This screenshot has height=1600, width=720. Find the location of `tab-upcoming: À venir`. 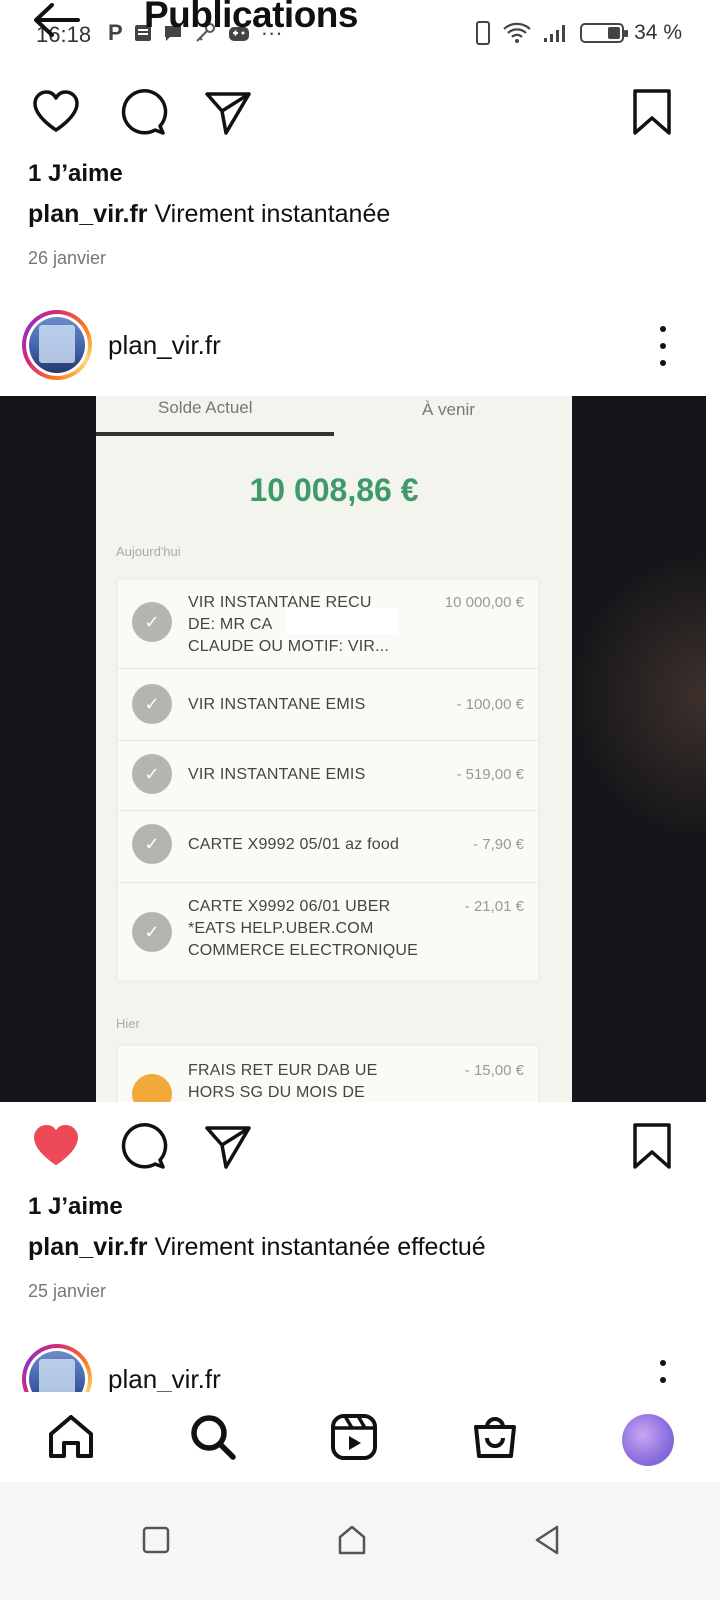

tab-upcoming: À venir is located at coordinates (448, 409).